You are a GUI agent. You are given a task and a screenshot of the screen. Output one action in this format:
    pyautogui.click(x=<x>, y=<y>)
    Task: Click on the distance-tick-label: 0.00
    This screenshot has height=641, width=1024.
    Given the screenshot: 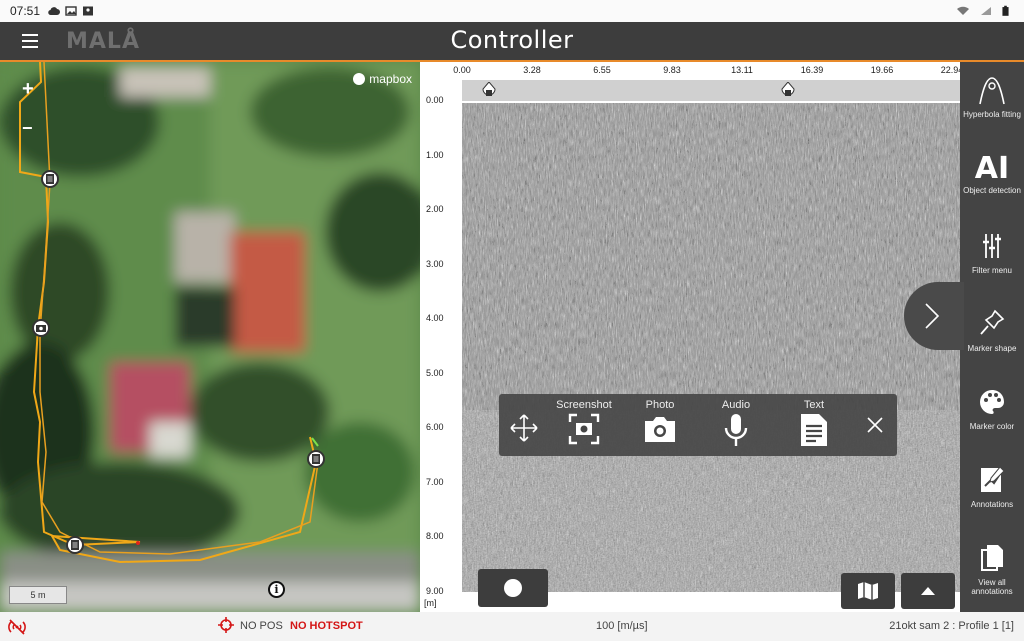 What is the action you would take?
    pyautogui.click(x=462, y=70)
    